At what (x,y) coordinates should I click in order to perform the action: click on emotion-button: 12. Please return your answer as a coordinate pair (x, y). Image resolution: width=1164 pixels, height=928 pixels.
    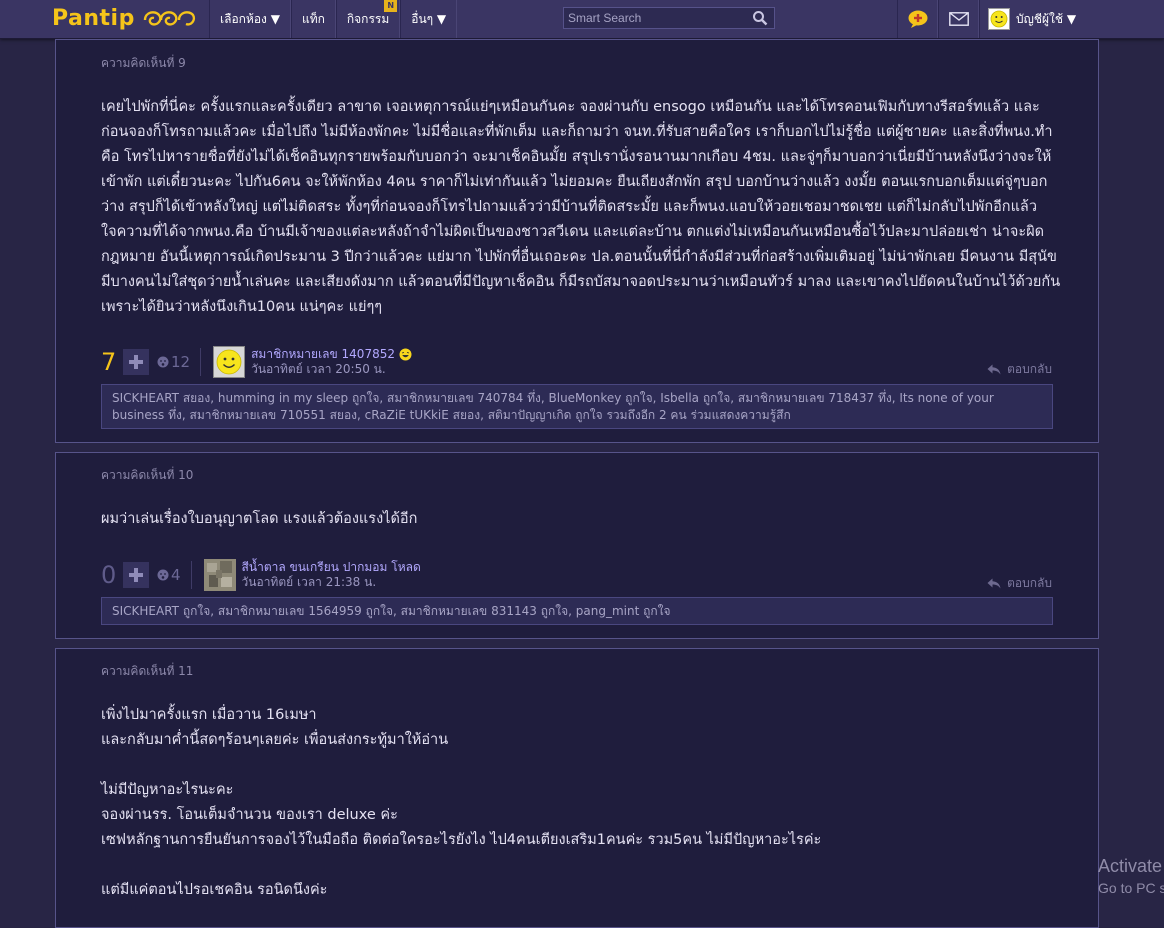
    Looking at the image, I should click on (173, 362).